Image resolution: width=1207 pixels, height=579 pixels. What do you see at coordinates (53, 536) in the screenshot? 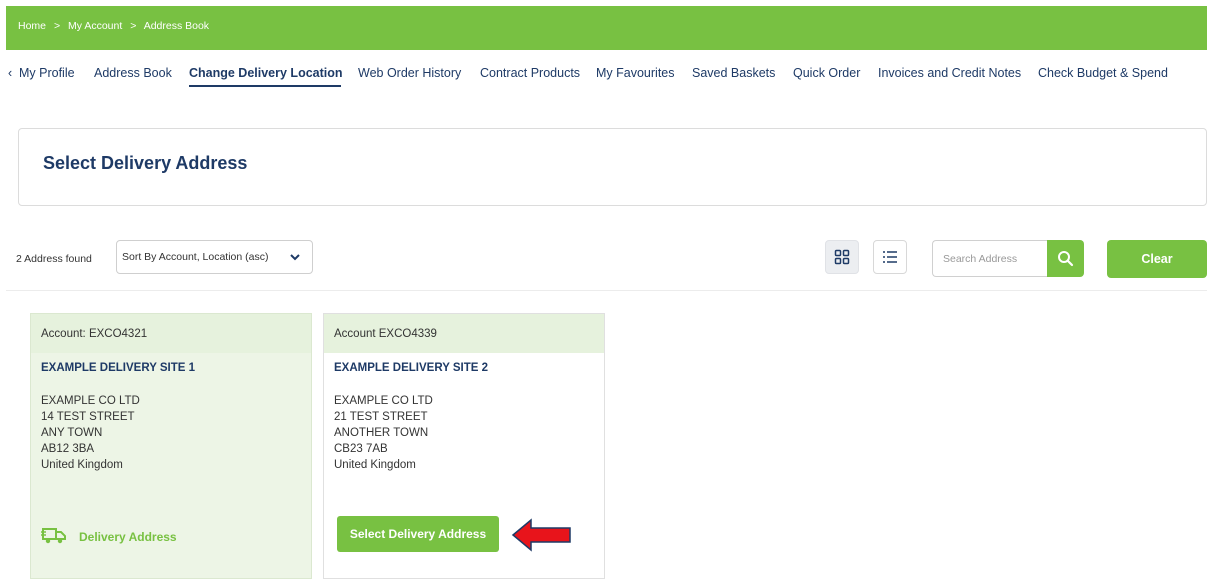
I see `delivery-truck-icon` at bounding box center [53, 536].